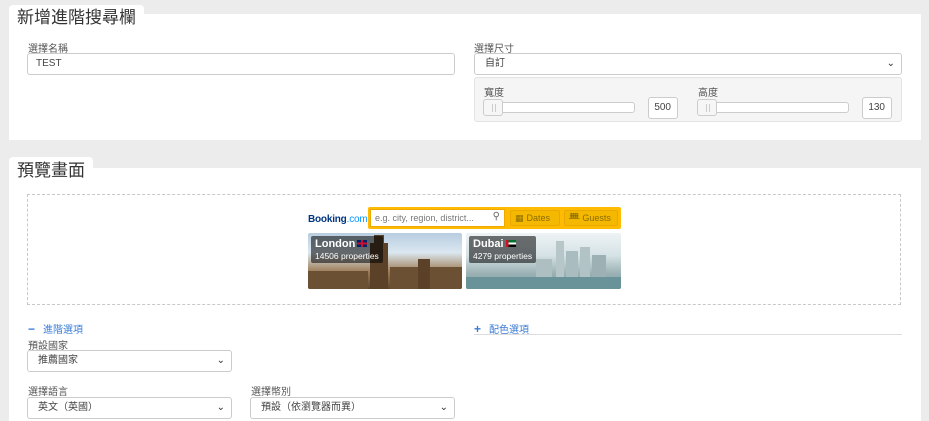  Describe the element at coordinates (347, 244) in the screenshot. I see `card-city: London` at that location.